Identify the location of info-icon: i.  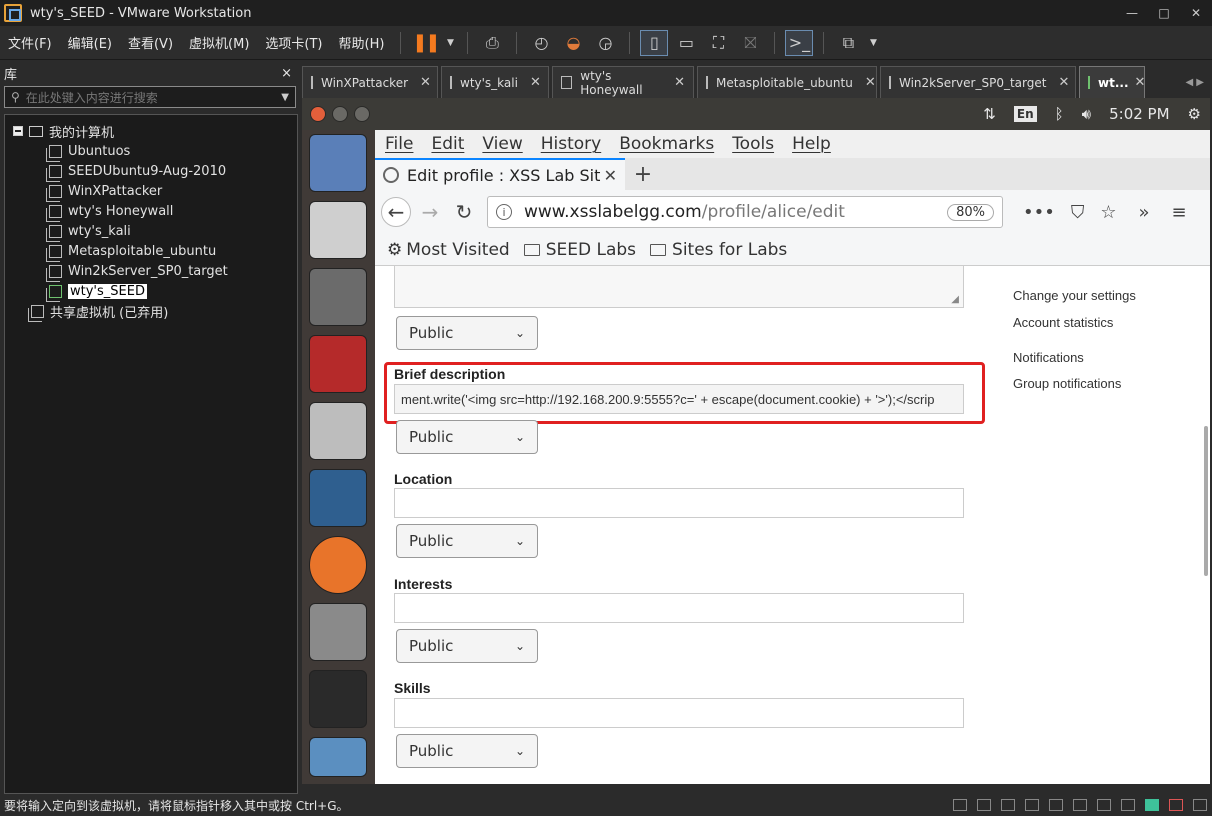
(504, 212).